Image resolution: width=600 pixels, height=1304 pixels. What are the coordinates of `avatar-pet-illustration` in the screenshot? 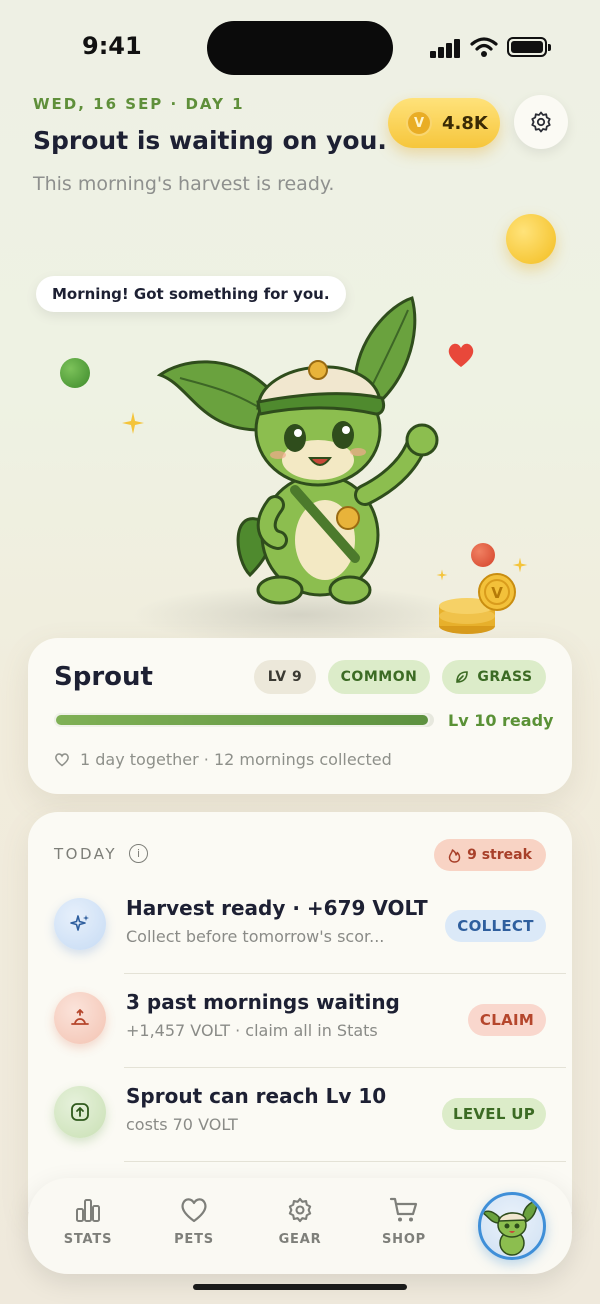 It's located at (509, 1228).